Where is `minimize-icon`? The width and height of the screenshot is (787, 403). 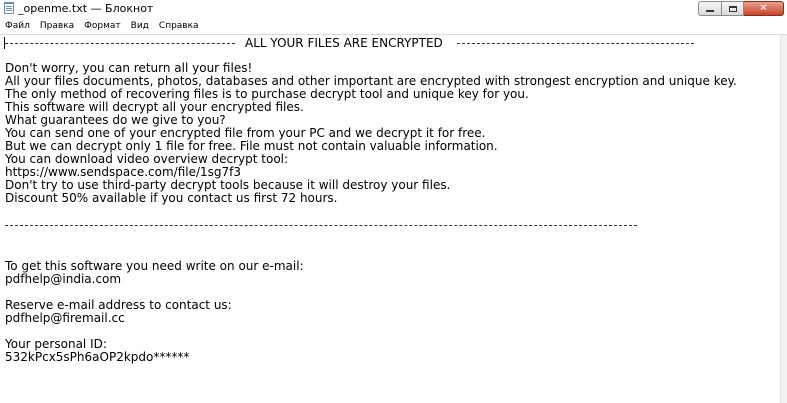 minimize-icon is located at coordinates (710, 11).